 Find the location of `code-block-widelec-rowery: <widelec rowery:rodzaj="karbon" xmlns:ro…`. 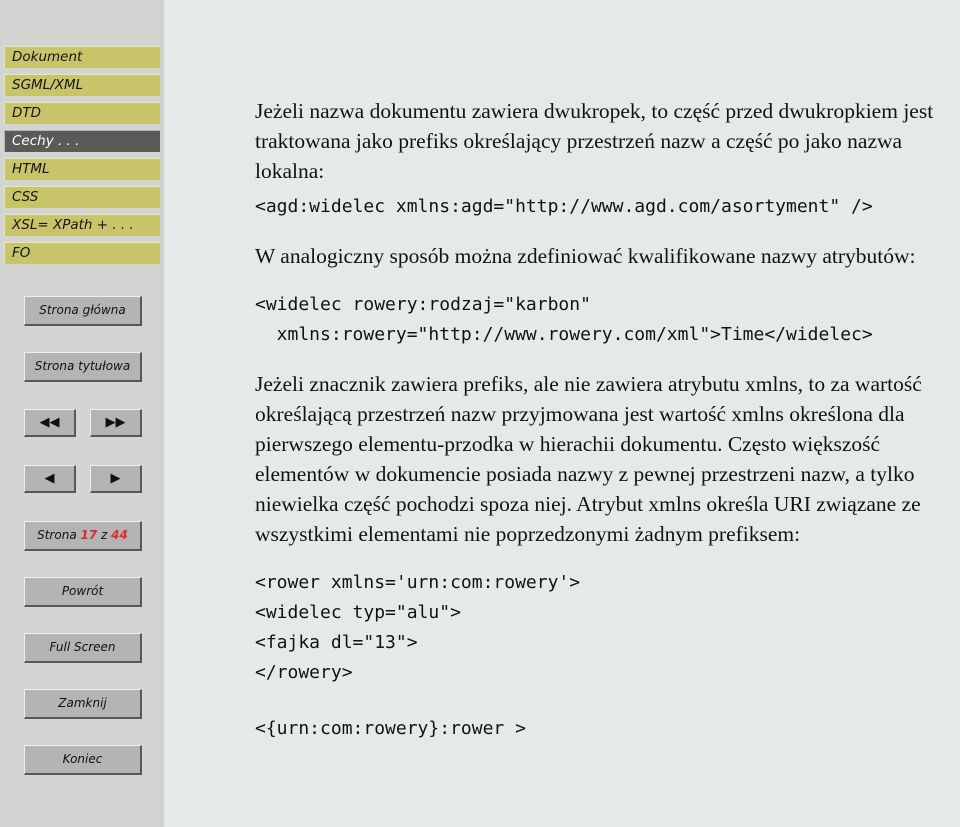

code-block-widelec-rowery: <widelec rowery:rodzaj="karbon" xmlns:ro… is located at coordinates (564, 319).